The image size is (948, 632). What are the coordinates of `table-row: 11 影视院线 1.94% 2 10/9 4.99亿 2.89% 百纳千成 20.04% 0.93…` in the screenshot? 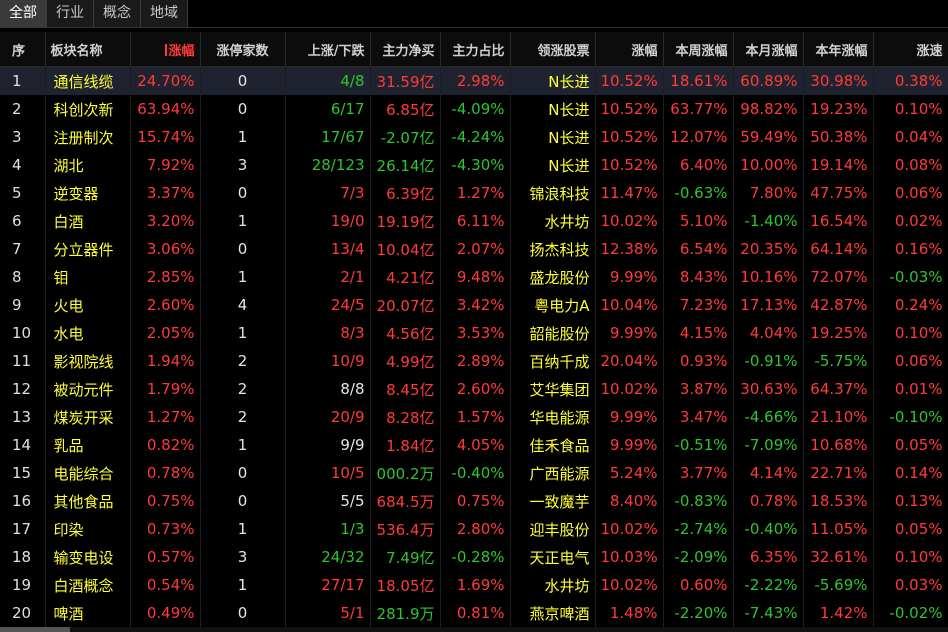 It's located at (474, 361).